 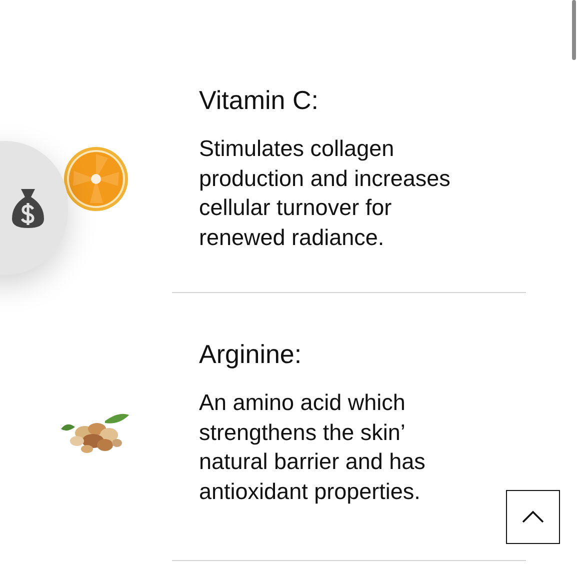 I want to click on scrollbar, so click(x=574, y=30).